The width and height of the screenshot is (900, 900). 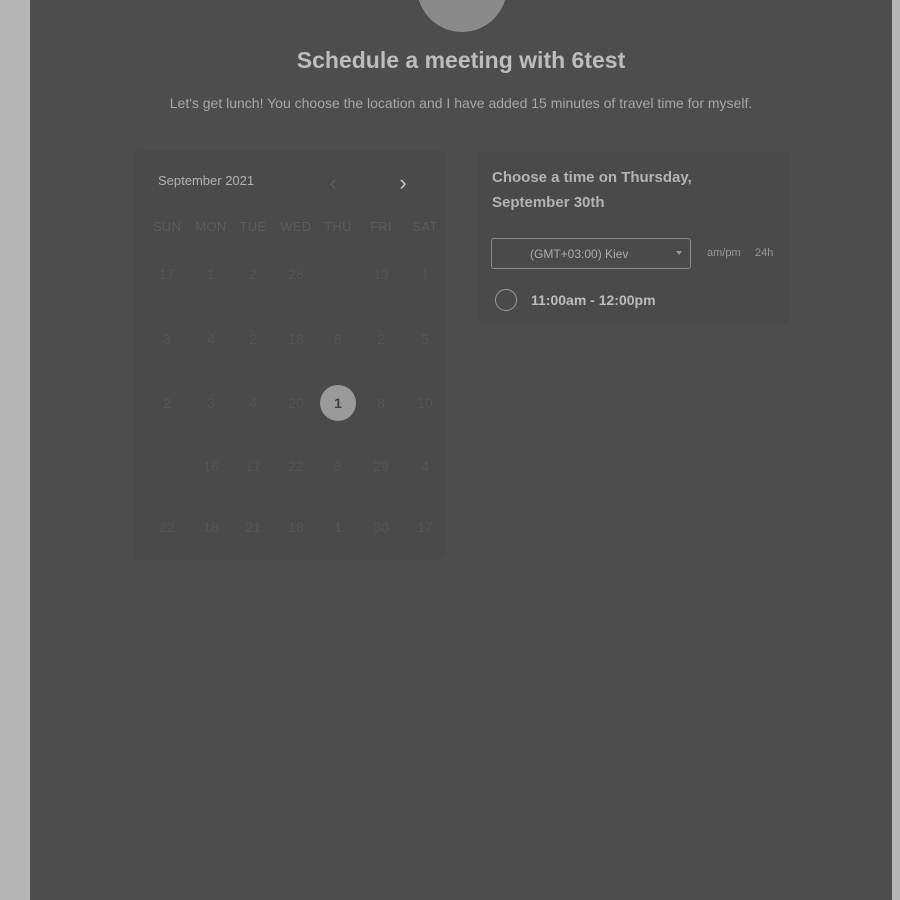 I want to click on time-slot-radio, so click(x=506, y=300).